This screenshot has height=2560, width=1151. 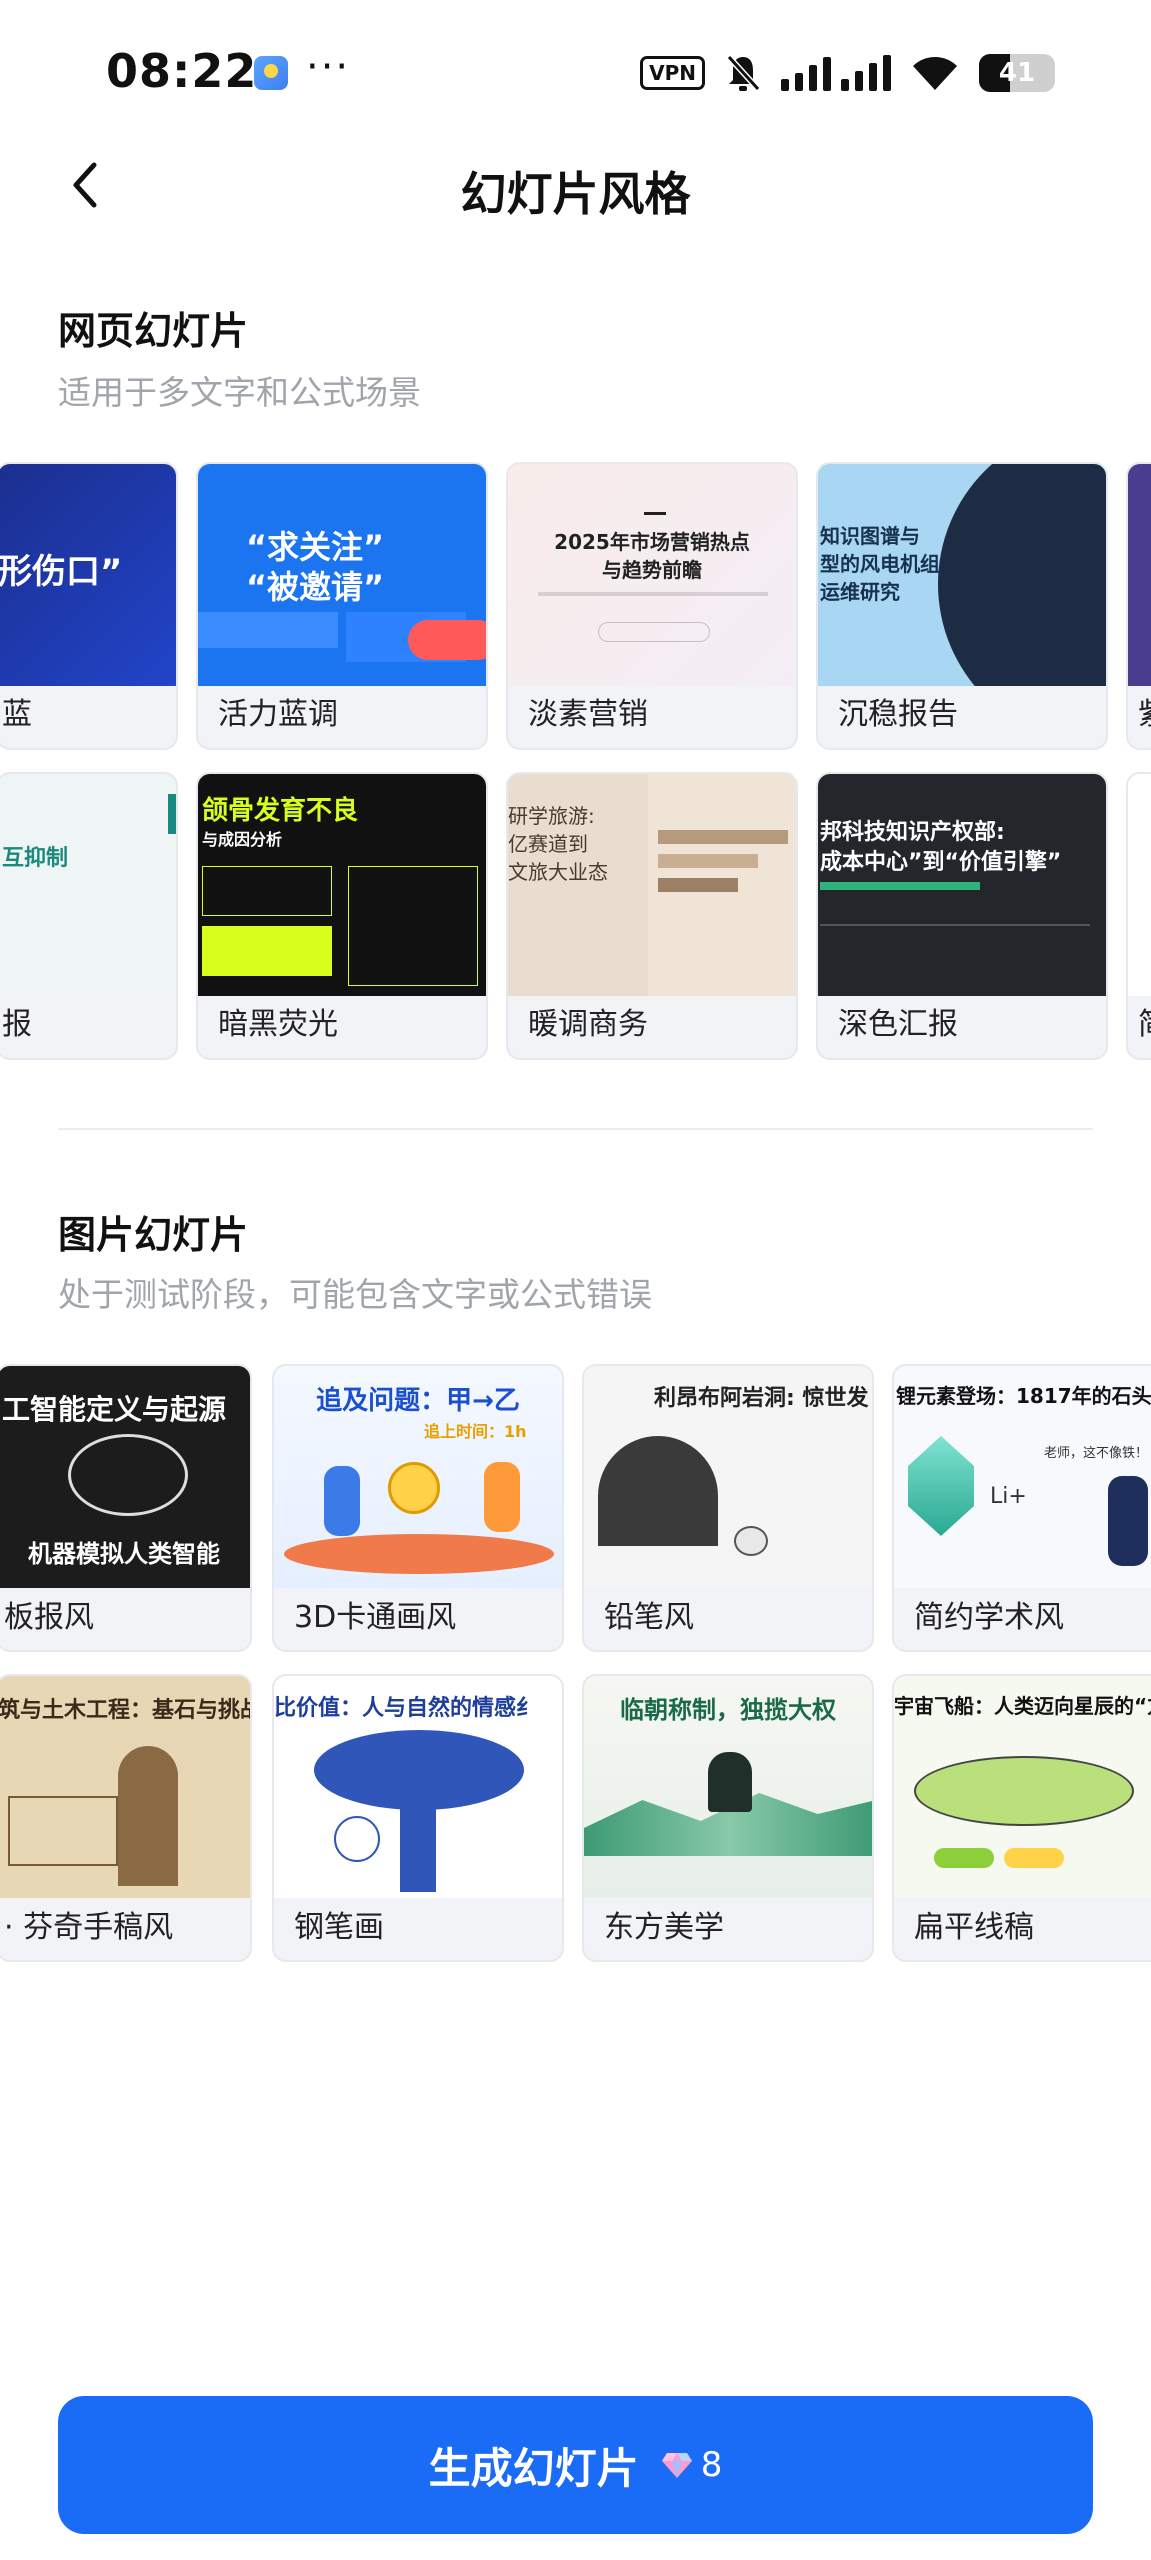 What do you see at coordinates (761, 1398) in the screenshot?
I see `thumb-title: 利昂布阿岩洞: 惊世发` at bounding box center [761, 1398].